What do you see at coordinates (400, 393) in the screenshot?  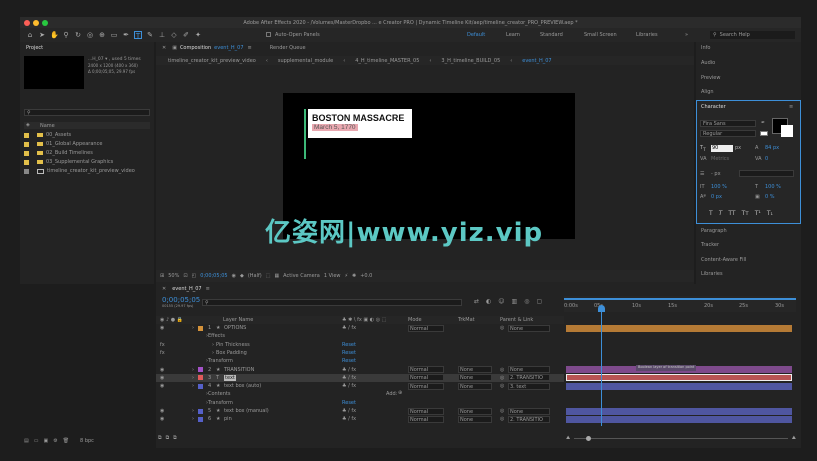 I see `add-icon: ⊕` at bounding box center [400, 393].